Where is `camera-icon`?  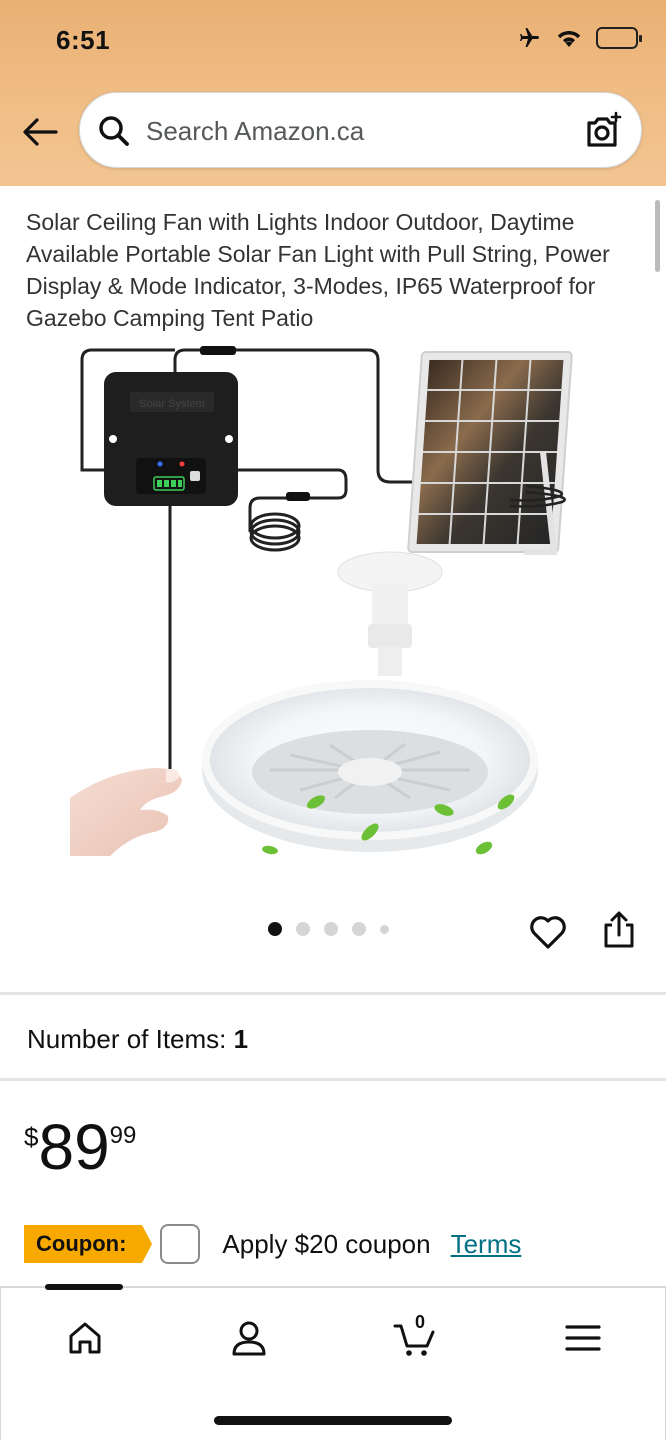 camera-icon is located at coordinates (603, 131).